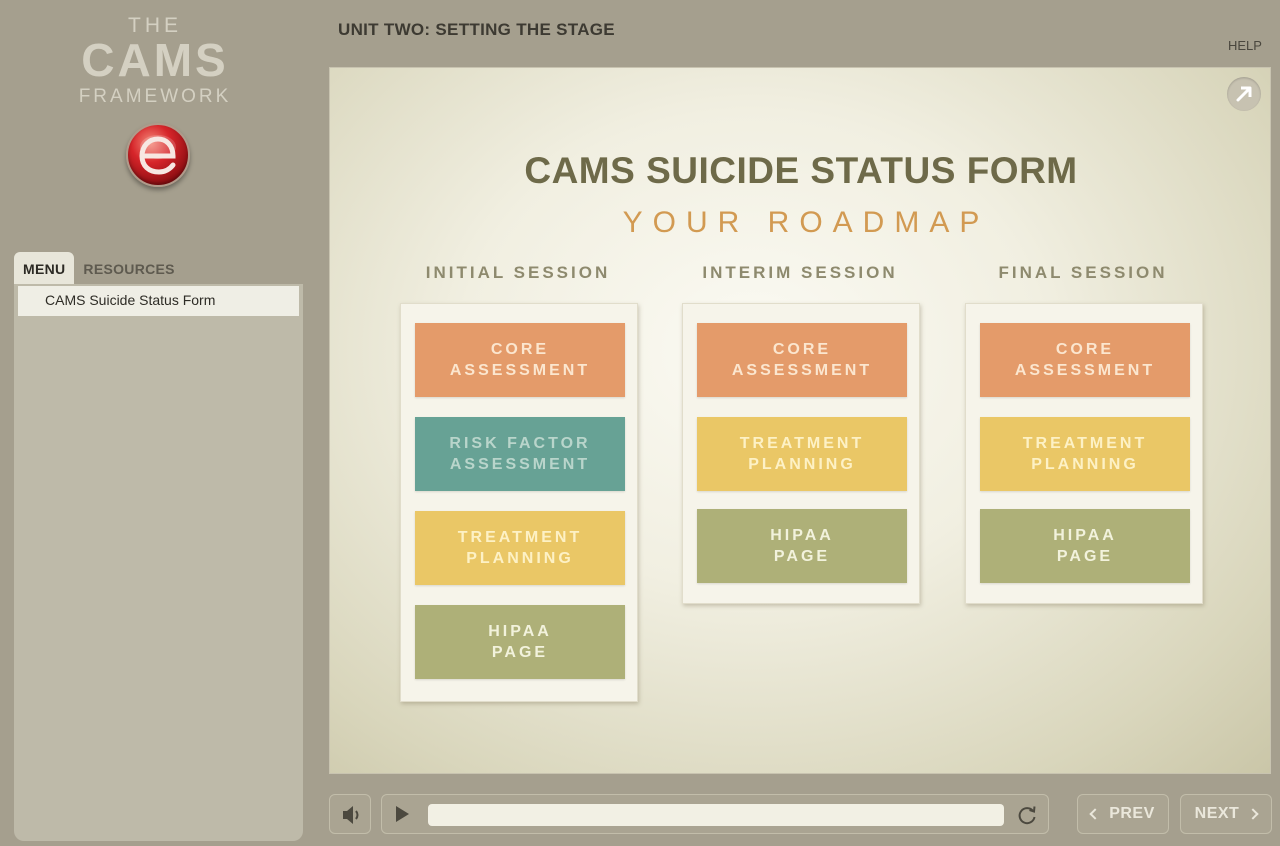 The image size is (1280, 846). I want to click on progress-bar, so click(716, 815).